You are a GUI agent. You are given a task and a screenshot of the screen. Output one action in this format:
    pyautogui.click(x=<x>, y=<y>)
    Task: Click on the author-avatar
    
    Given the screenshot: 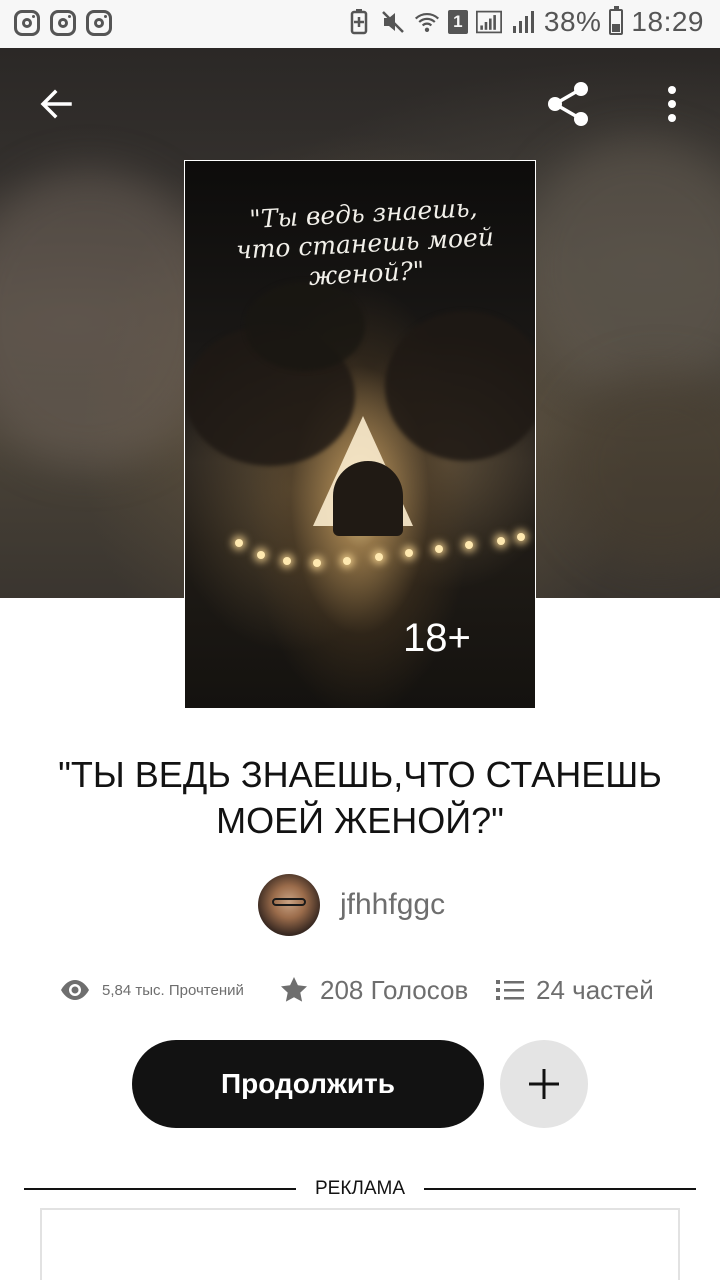 What is the action you would take?
    pyautogui.click(x=289, y=905)
    